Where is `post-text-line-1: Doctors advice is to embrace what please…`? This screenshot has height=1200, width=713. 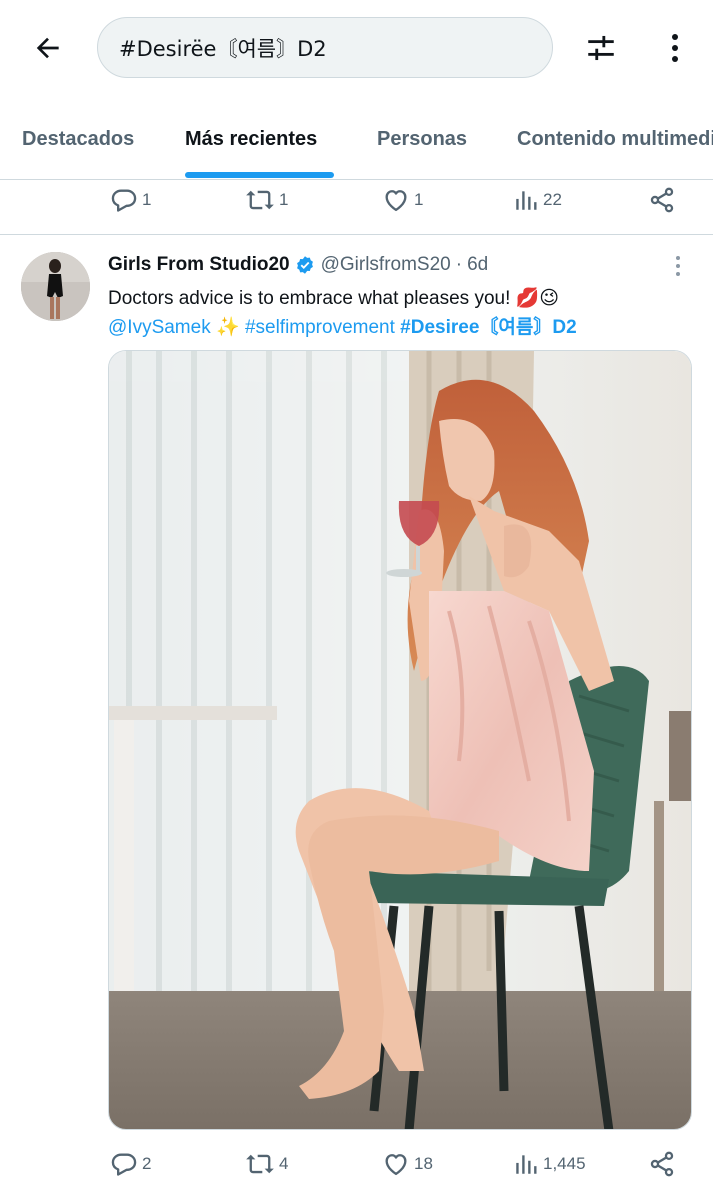
post-text-line-1: Doctors advice is to embrace what please… is located at coordinates (398, 298).